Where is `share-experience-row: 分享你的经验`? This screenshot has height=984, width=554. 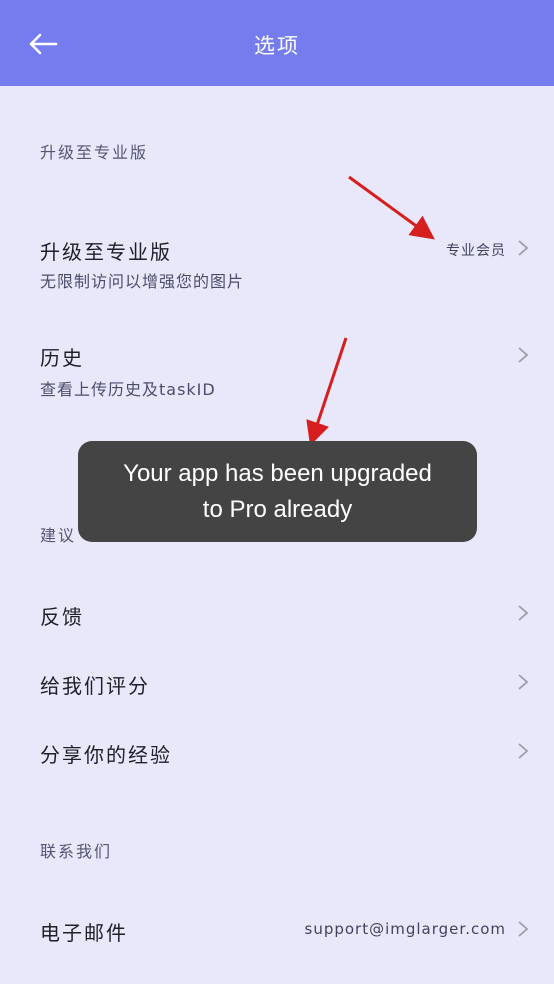
share-experience-row: 分享你的经验 is located at coordinates (277, 752).